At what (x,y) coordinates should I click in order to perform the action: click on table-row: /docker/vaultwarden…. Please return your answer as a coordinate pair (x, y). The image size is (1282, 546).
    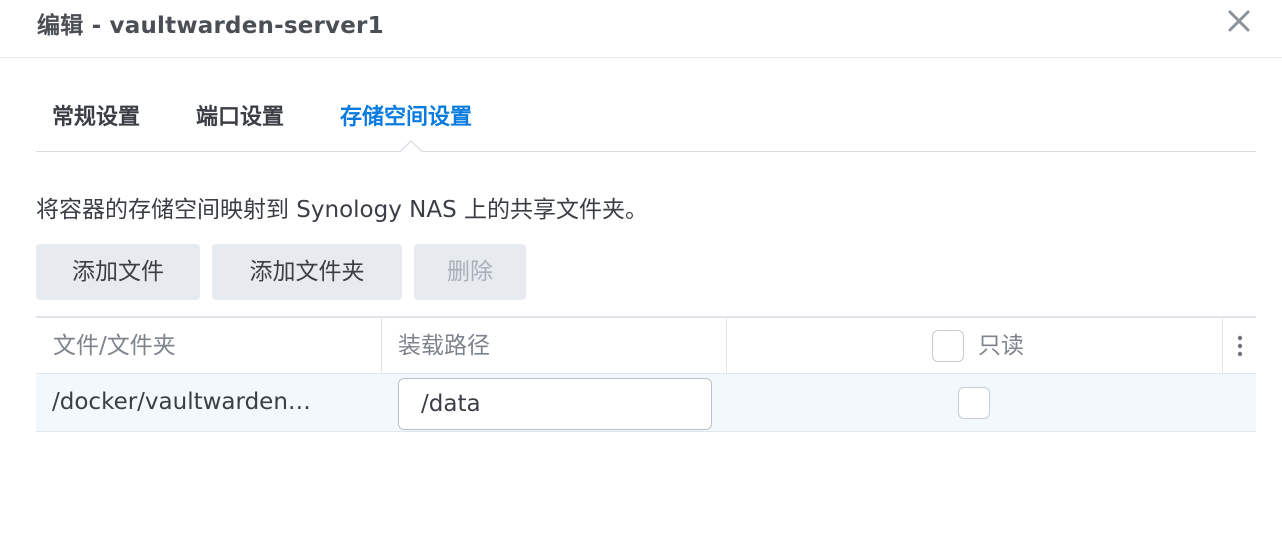
    Looking at the image, I should click on (646, 403).